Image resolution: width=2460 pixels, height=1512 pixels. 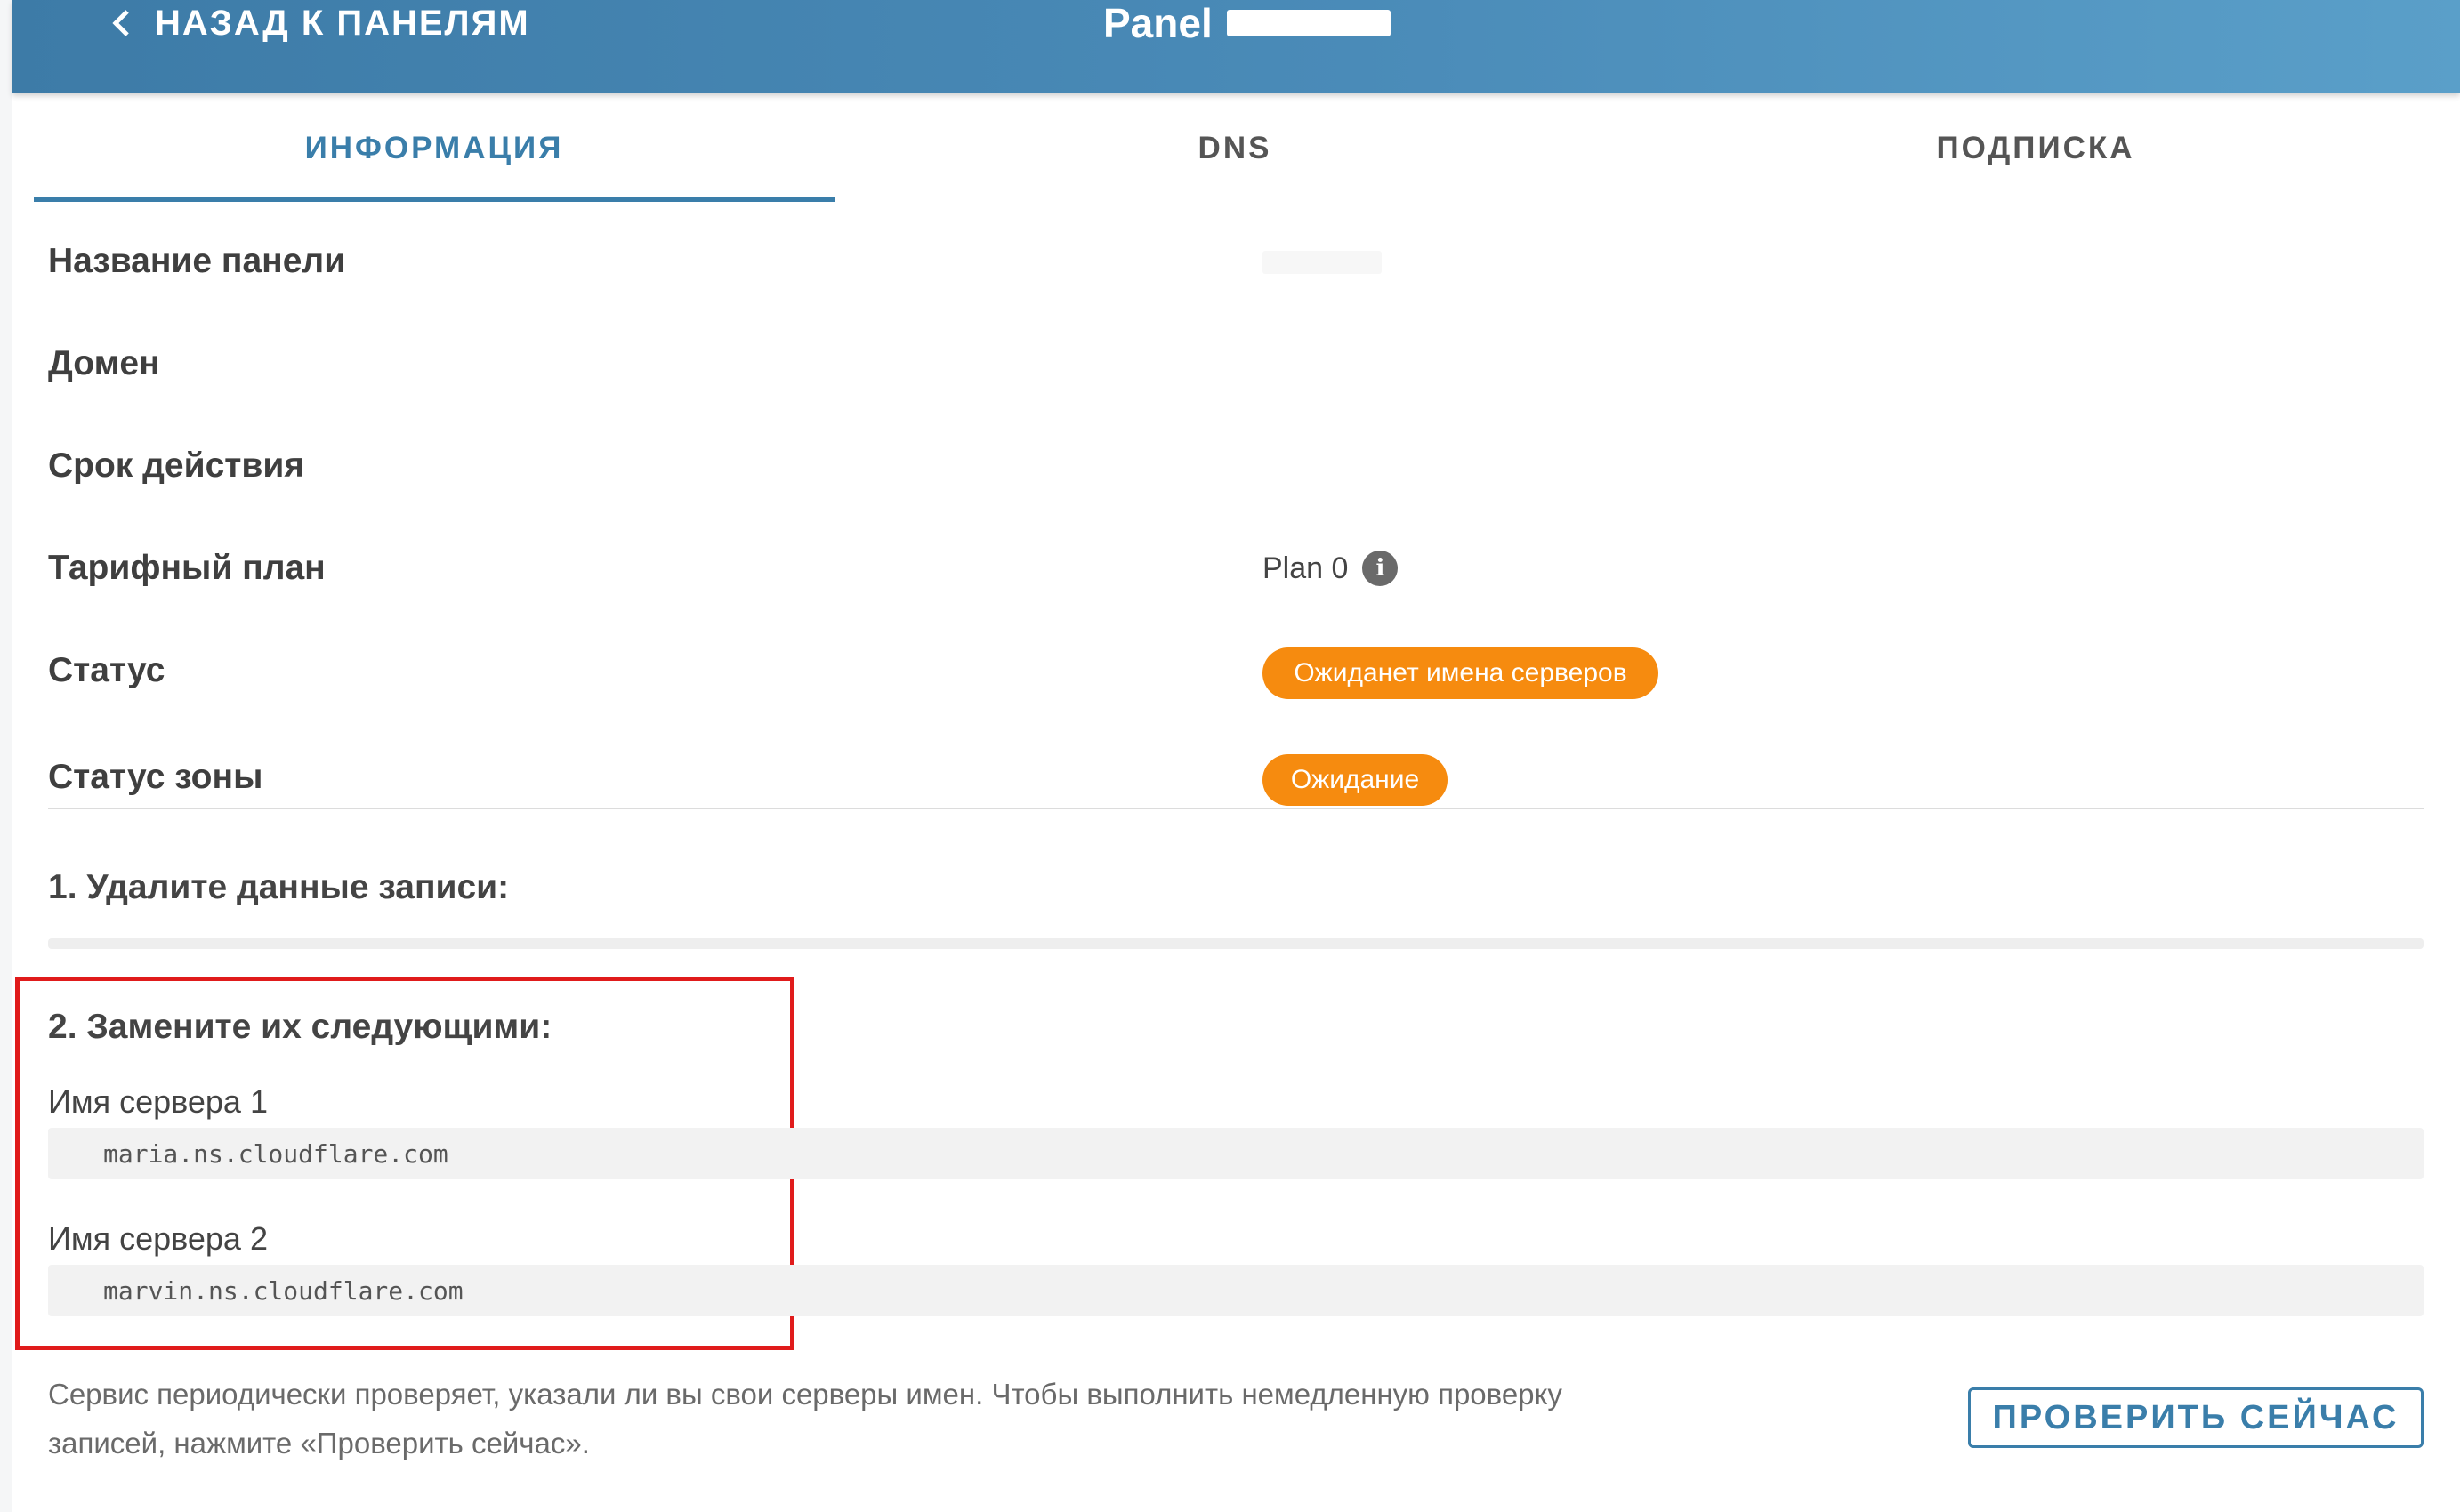 I want to click on zone-status-label: Статус зоны, so click(x=155, y=777).